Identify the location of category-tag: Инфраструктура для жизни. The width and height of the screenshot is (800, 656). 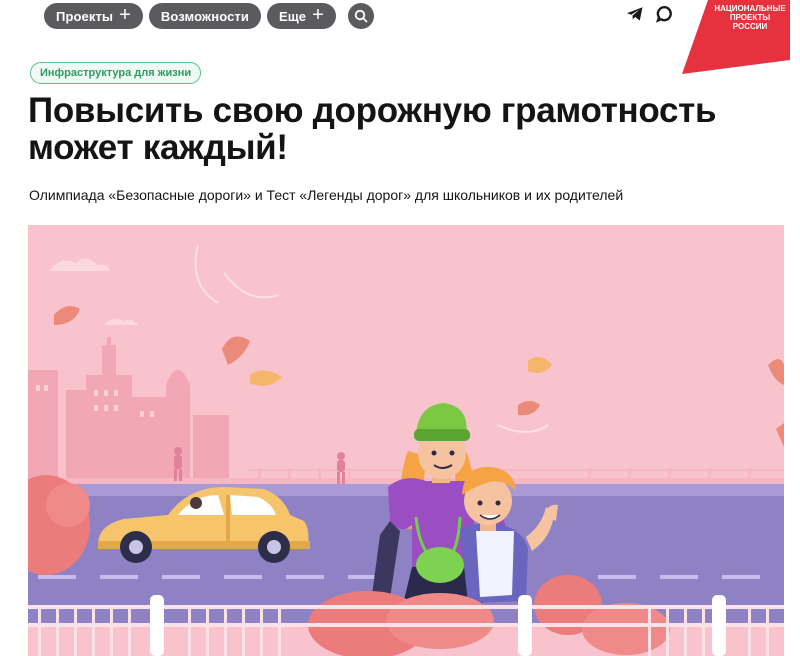
(116, 73).